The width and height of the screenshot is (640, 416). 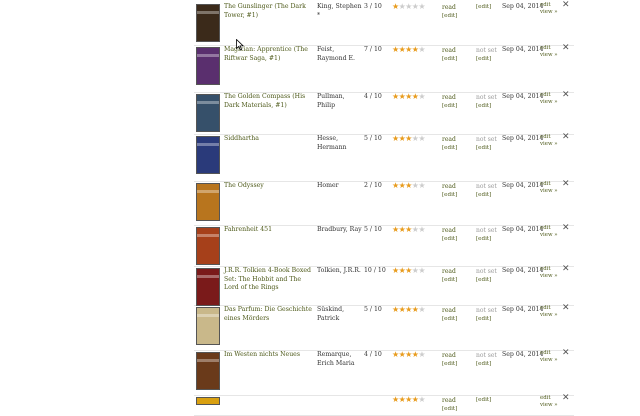 I want to click on book-author-link: Süskind, Patrick, so click(x=340, y=314).